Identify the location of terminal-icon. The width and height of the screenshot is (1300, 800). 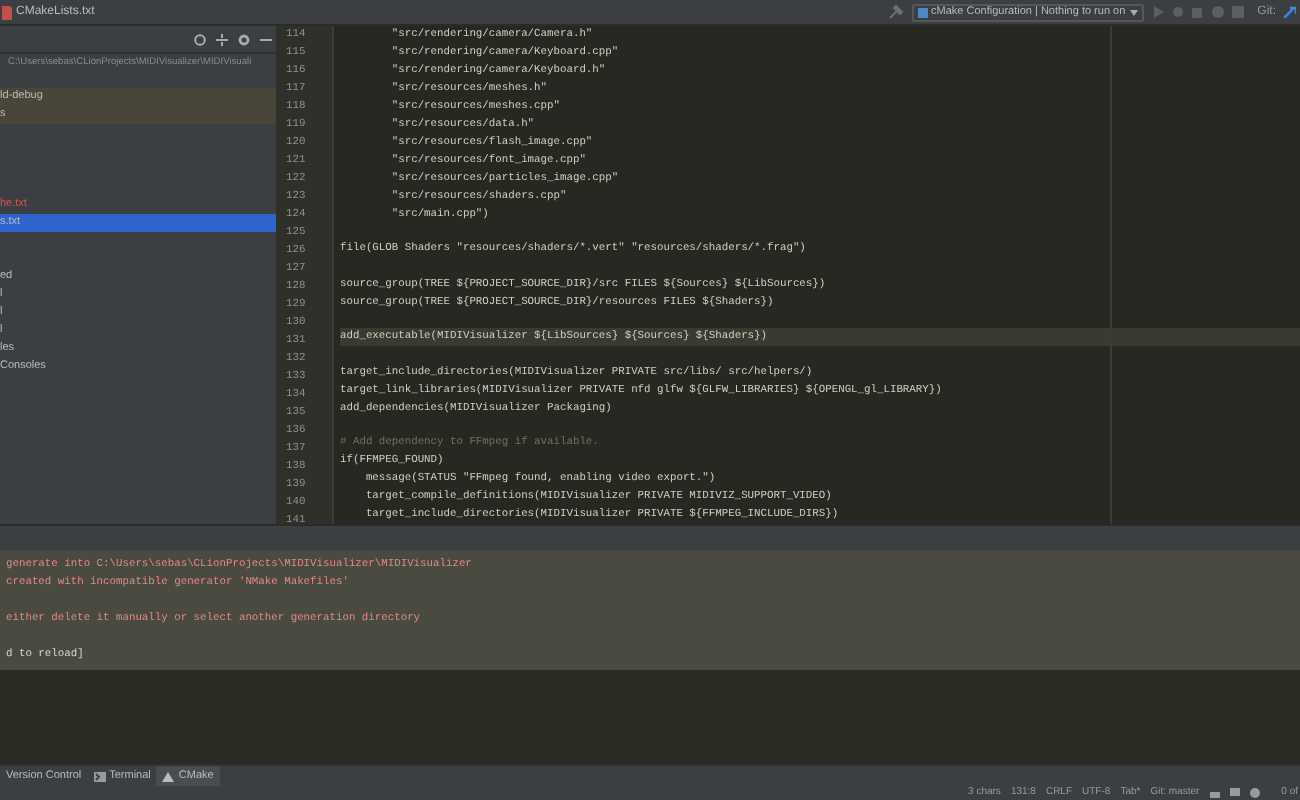
(99, 776).